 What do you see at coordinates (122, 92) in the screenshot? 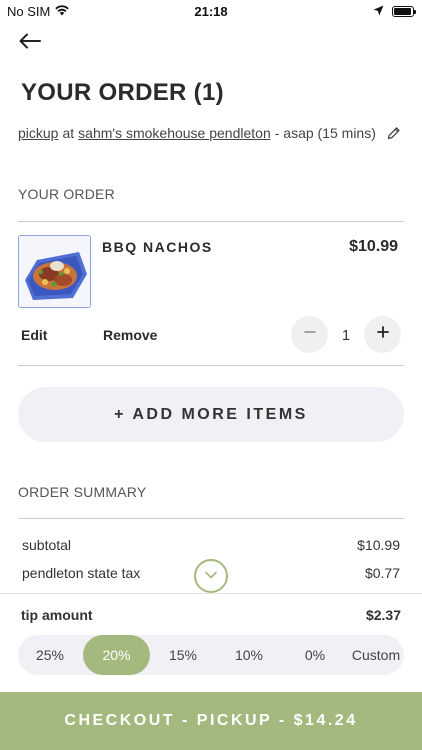
I see `page-title: YOUR ORDER (1)` at bounding box center [122, 92].